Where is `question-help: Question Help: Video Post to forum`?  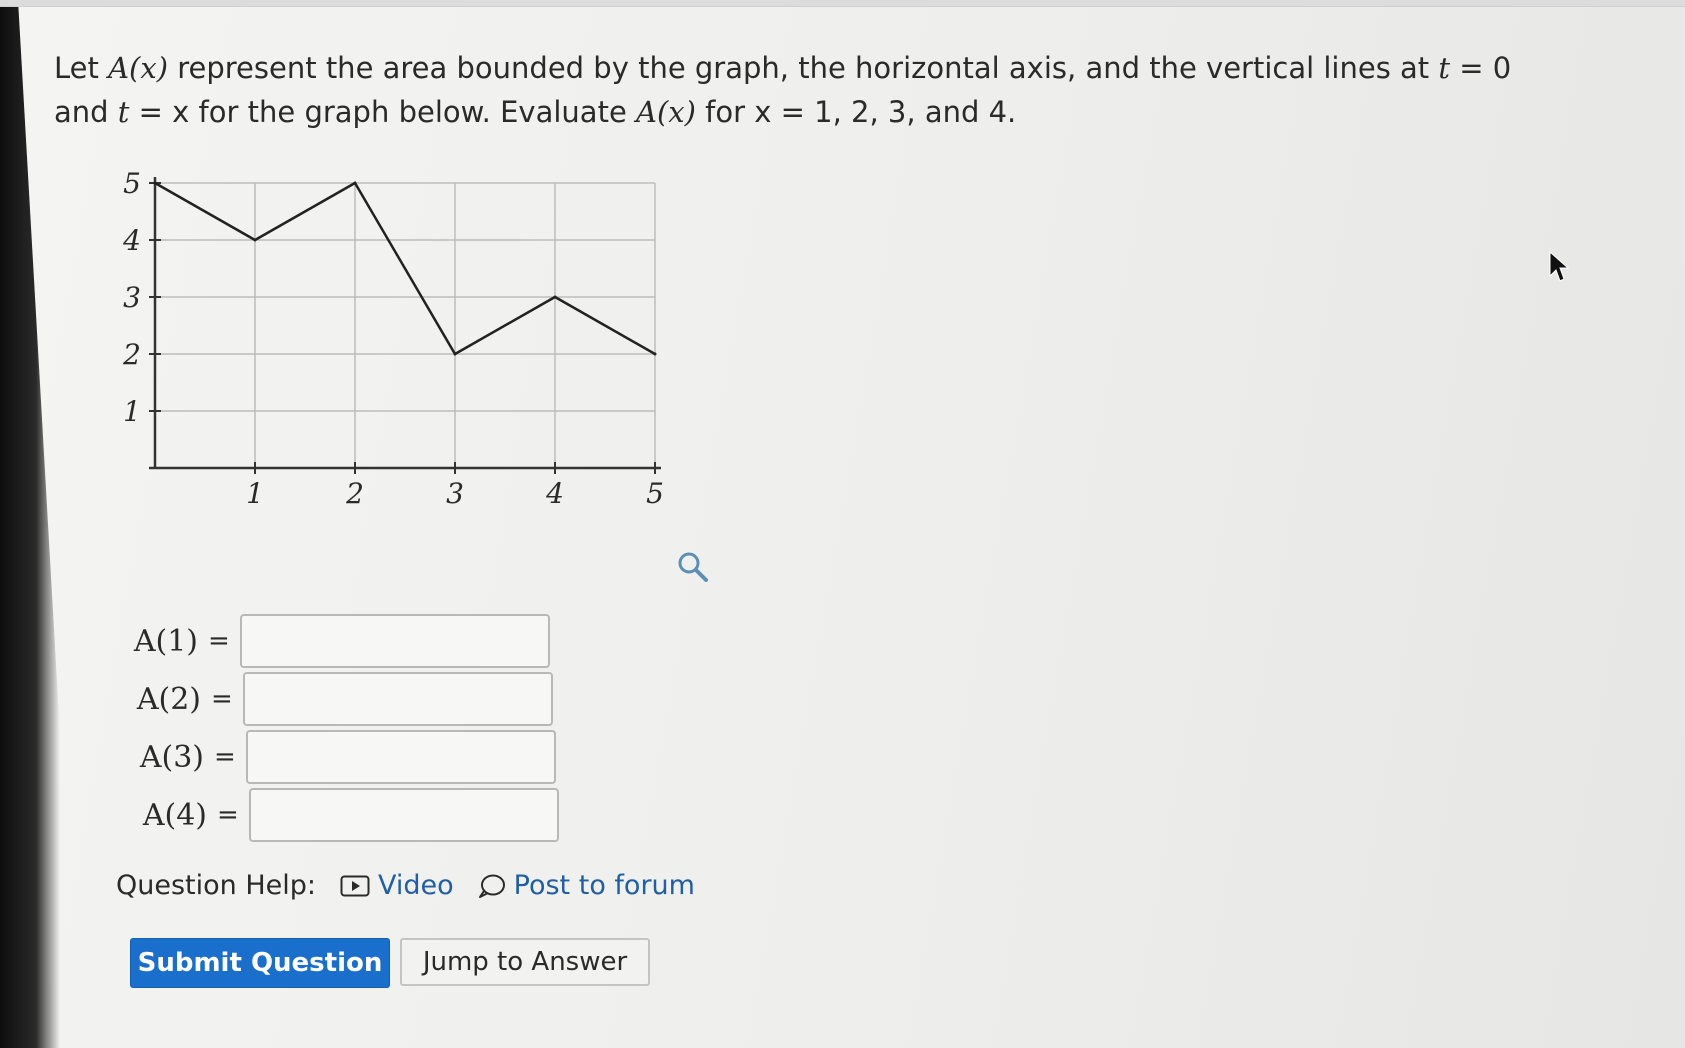
question-help: Question Help: Video Post to forum is located at coordinates (405, 885).